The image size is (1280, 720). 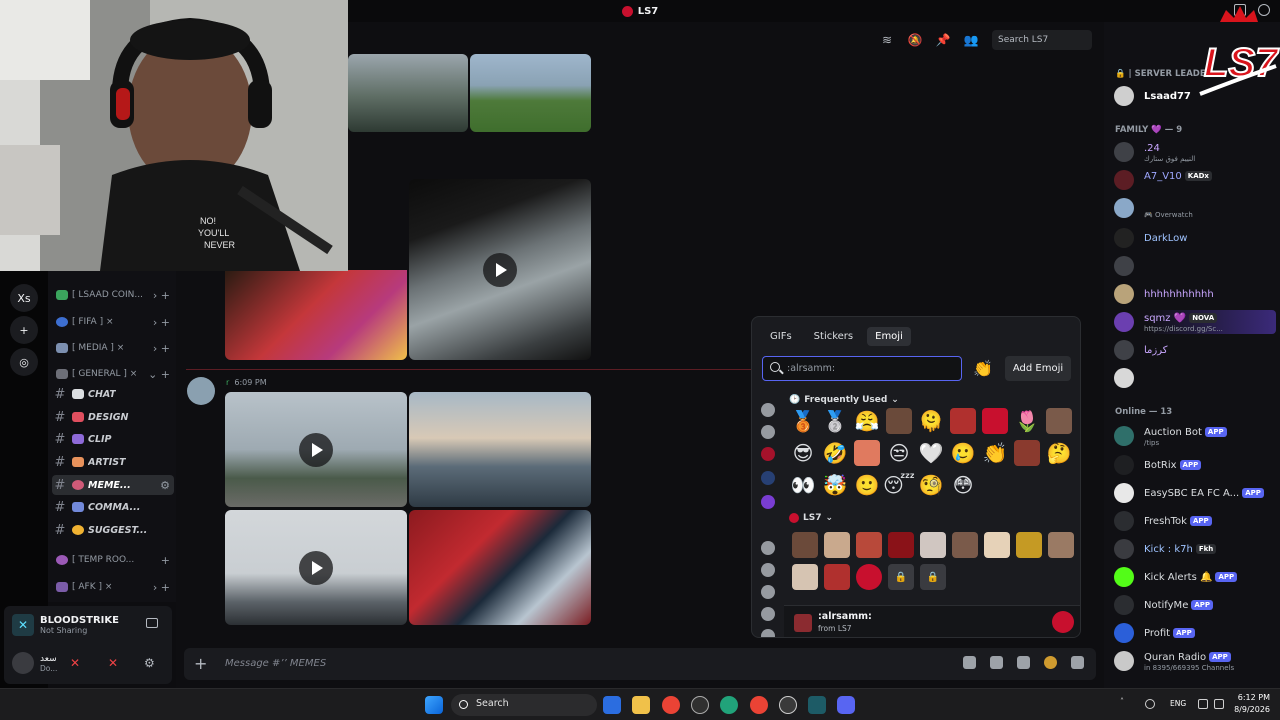 I want to click on member-item: Profit APP, so click(x=1195, y=633).